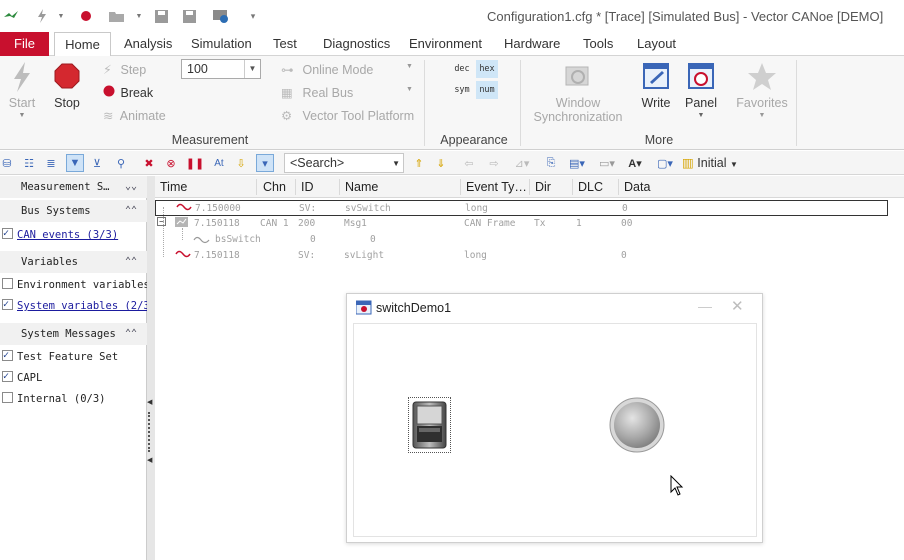 This screenshot has width=904, height=560. What do you see at coordinates (51, 163) in the screenshot?
I see `sort-icon: ≣` at bounding box center [51, 163].